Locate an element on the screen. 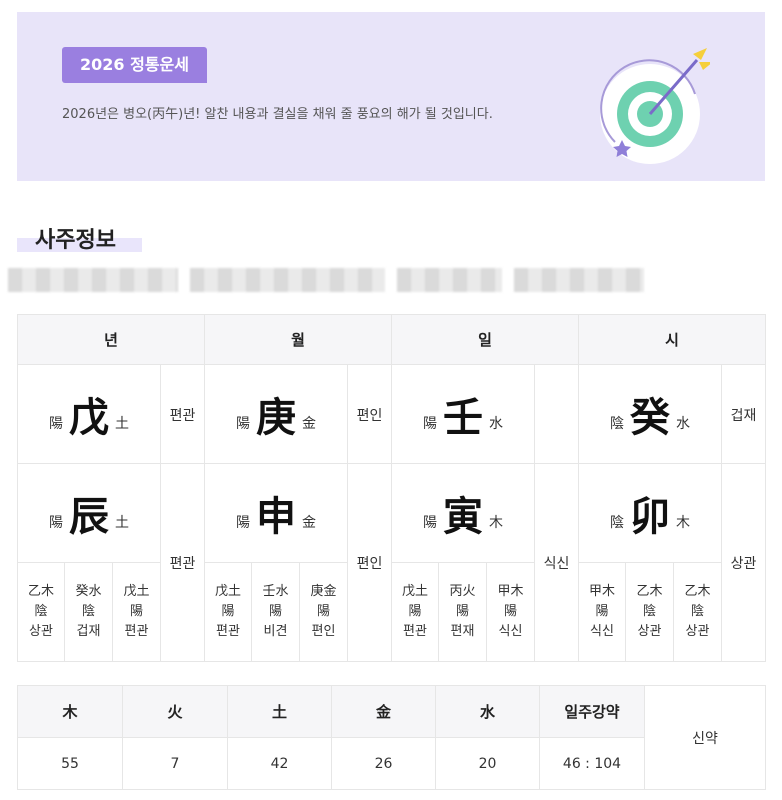  heaven-cell-year: 陽 戊 土 is located at coordinates (89, 414).